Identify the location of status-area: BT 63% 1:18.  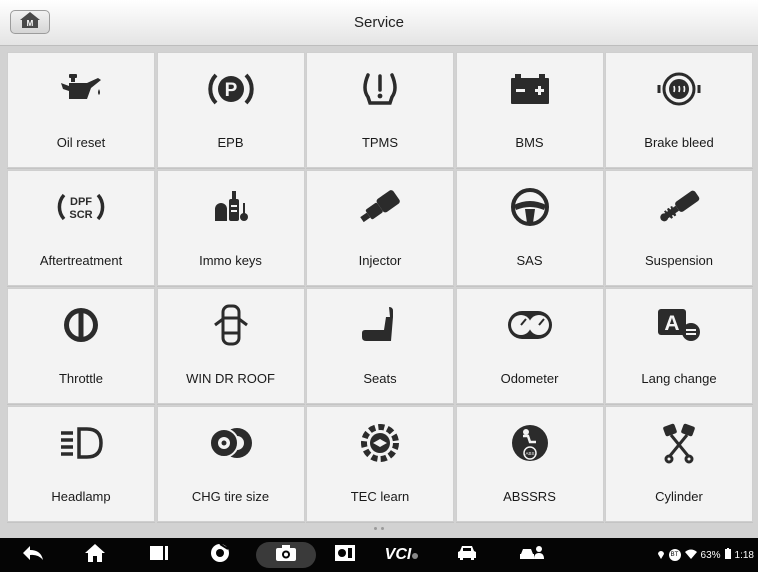
(705, 555).